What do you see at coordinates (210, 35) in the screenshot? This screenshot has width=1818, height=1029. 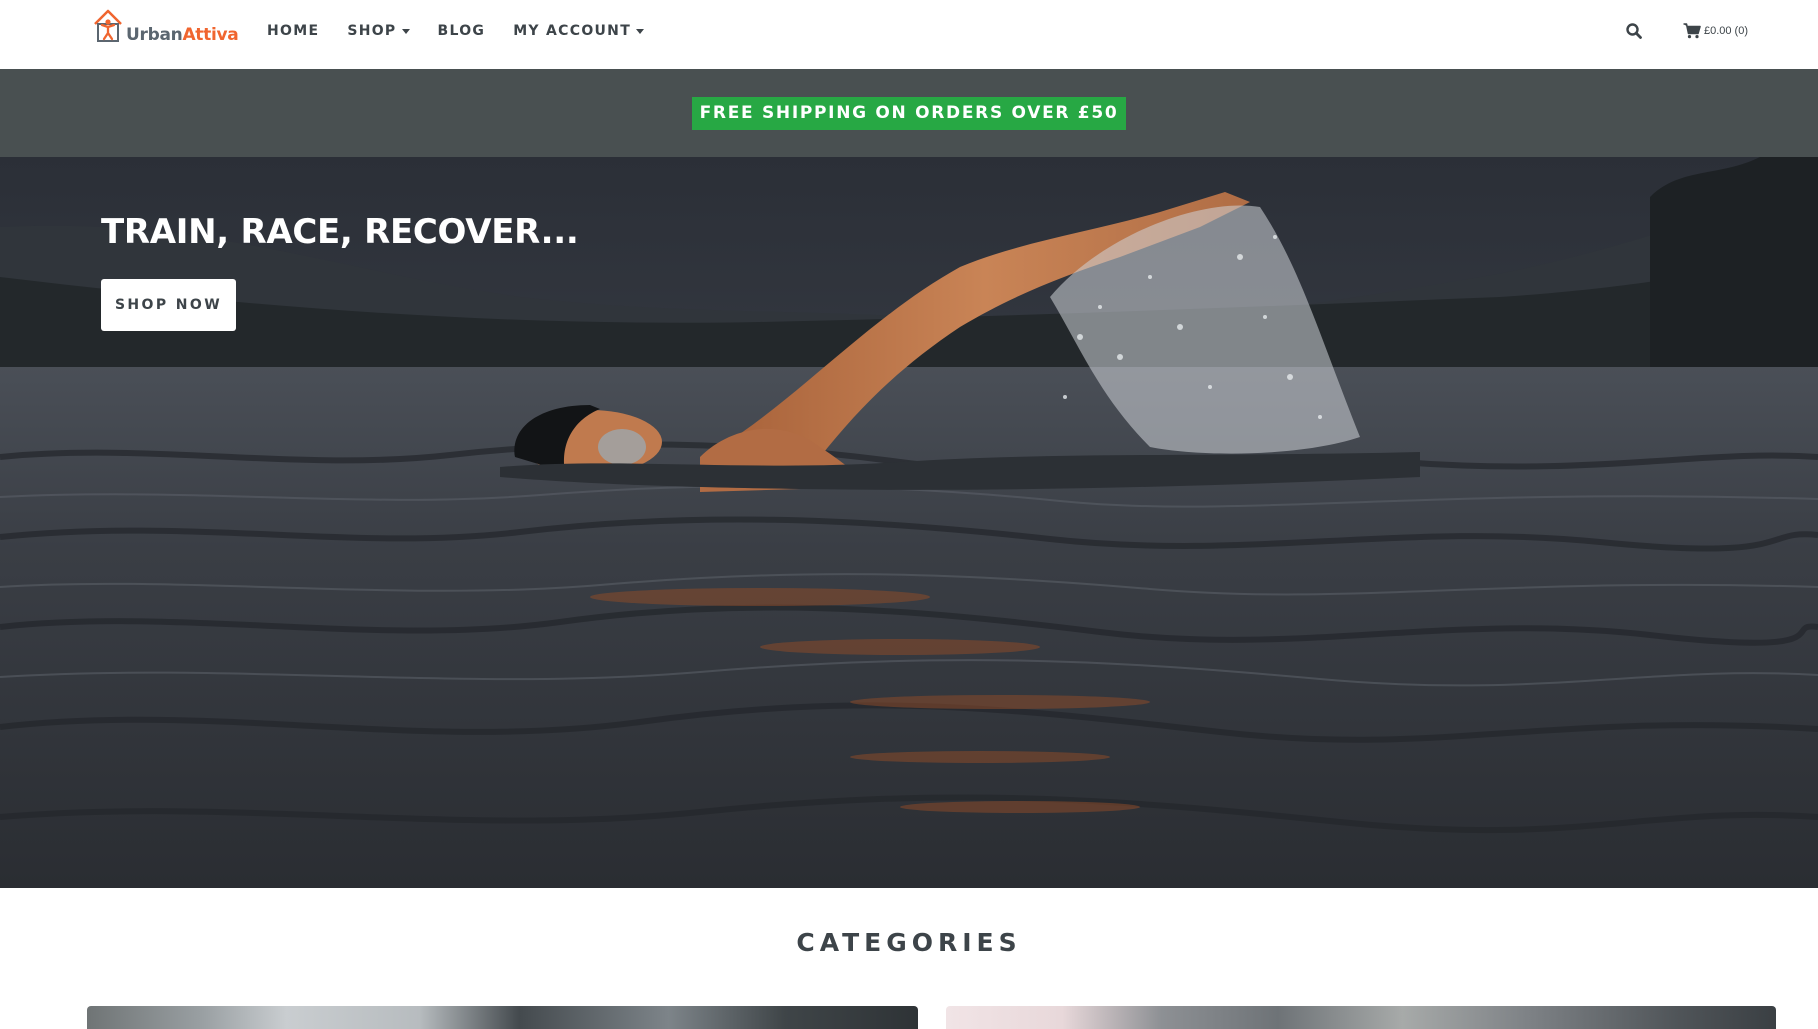 I see `brand-name-part2: Attiva` at bounding box center [210, 35].